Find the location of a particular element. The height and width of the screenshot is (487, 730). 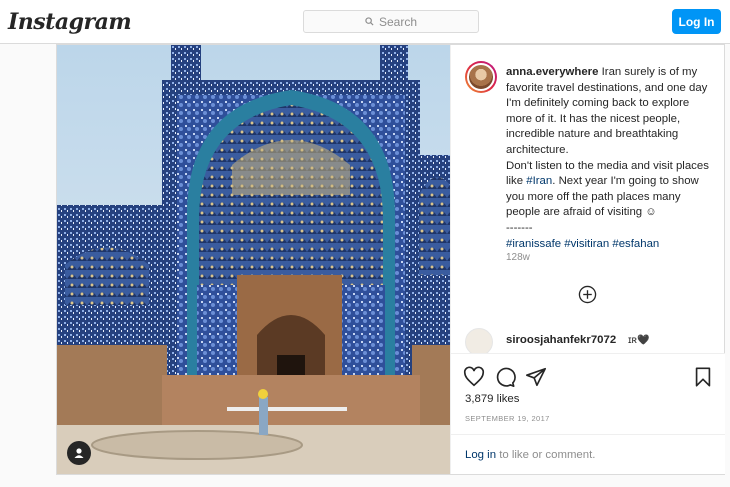

login-prompt: Log in to like or comment. is located at coordinates (588, 454).